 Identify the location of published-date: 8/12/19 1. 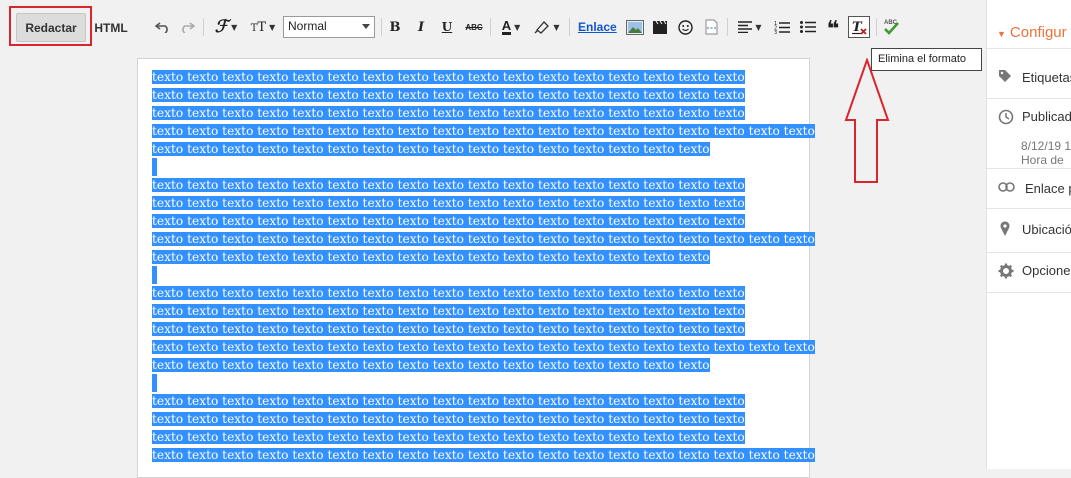
(1046, 146).